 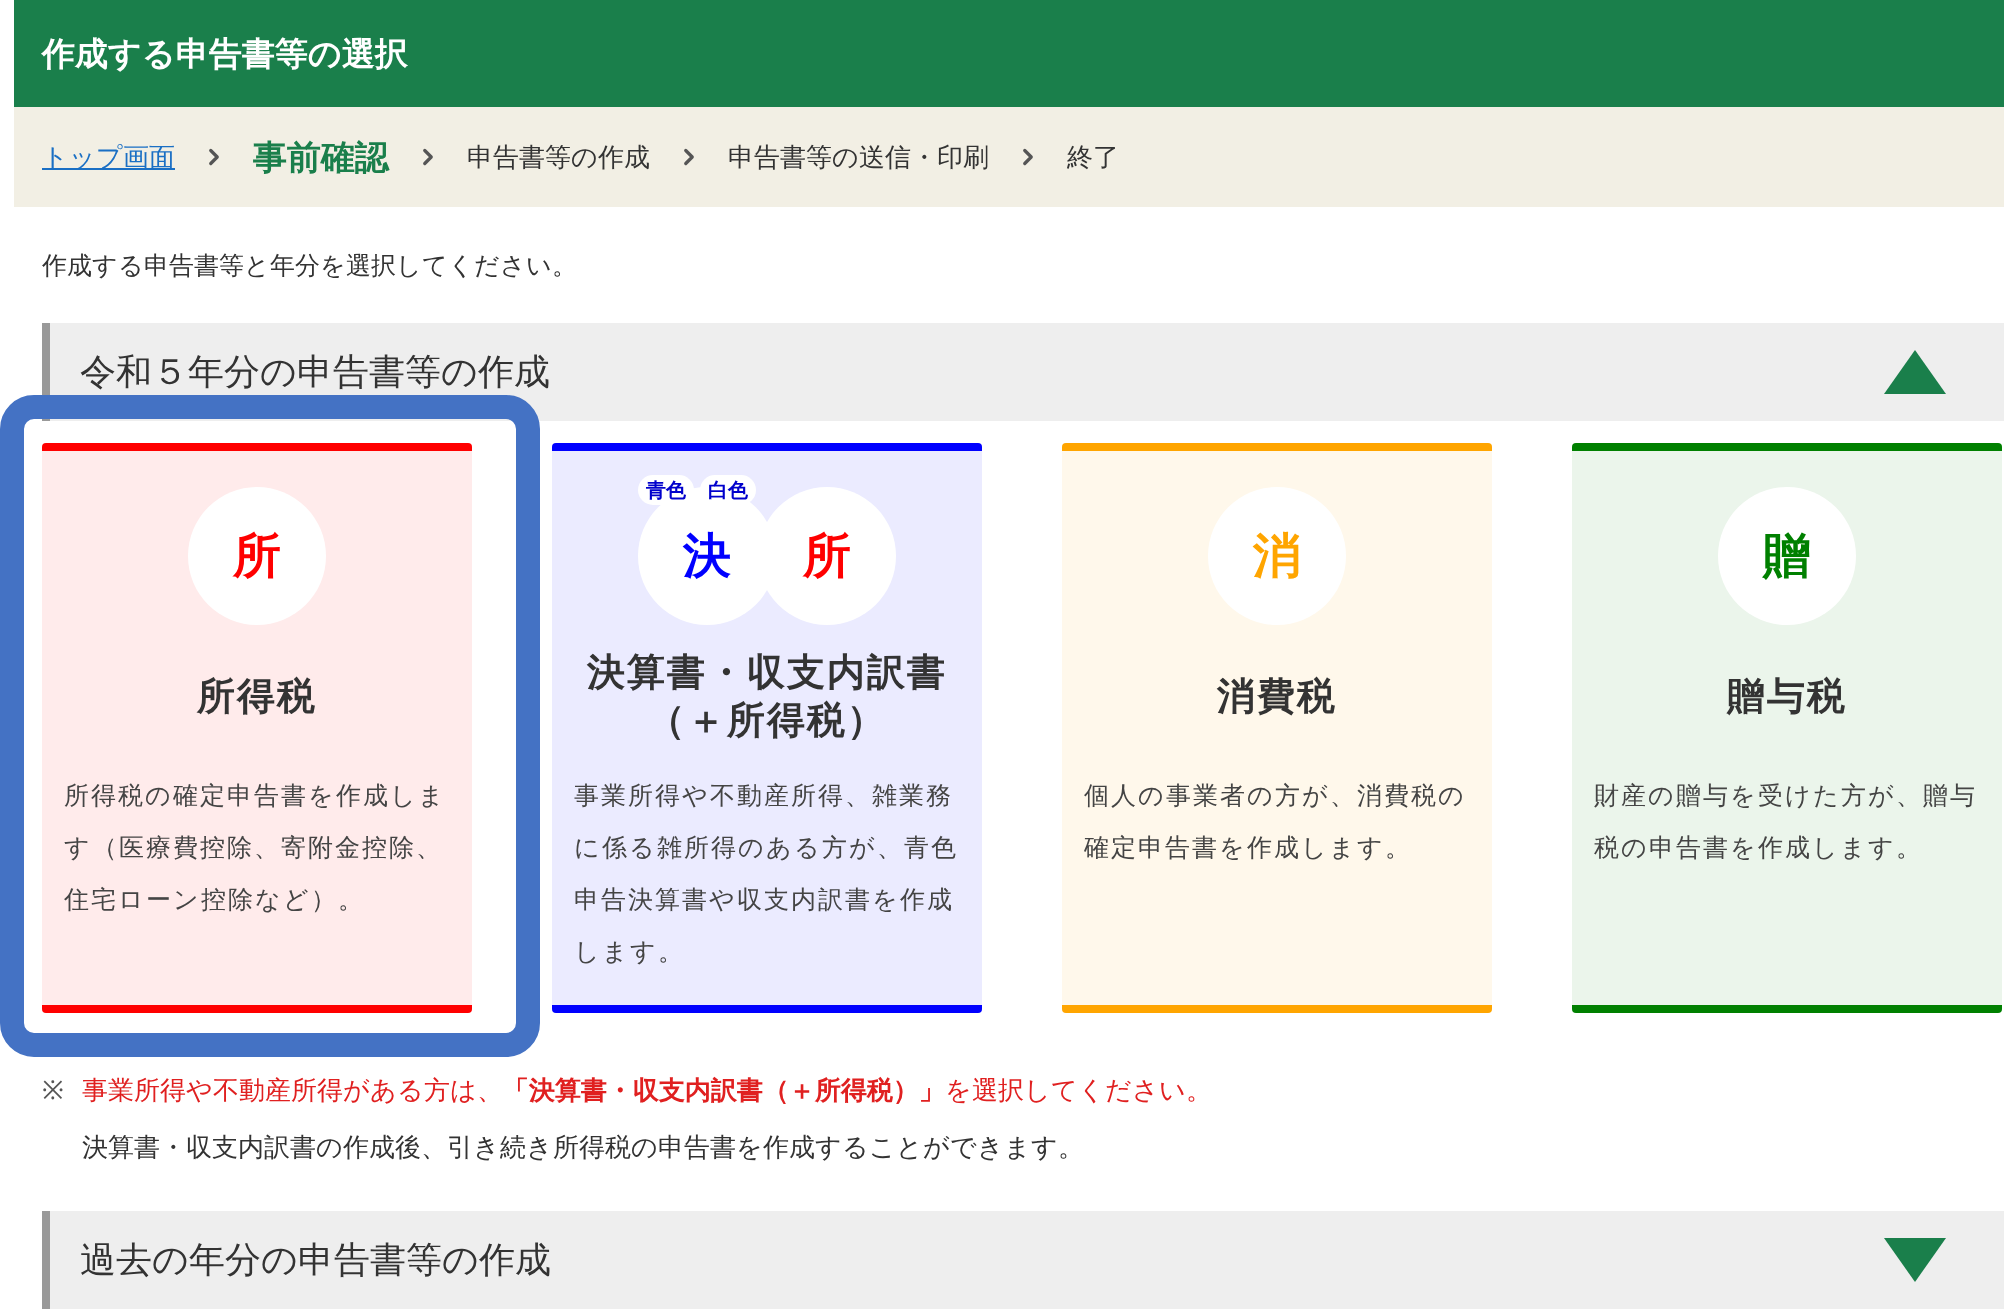 I want to click on section-header: 令和５年分の申告書等の作成, so click(x=1023, y=371).